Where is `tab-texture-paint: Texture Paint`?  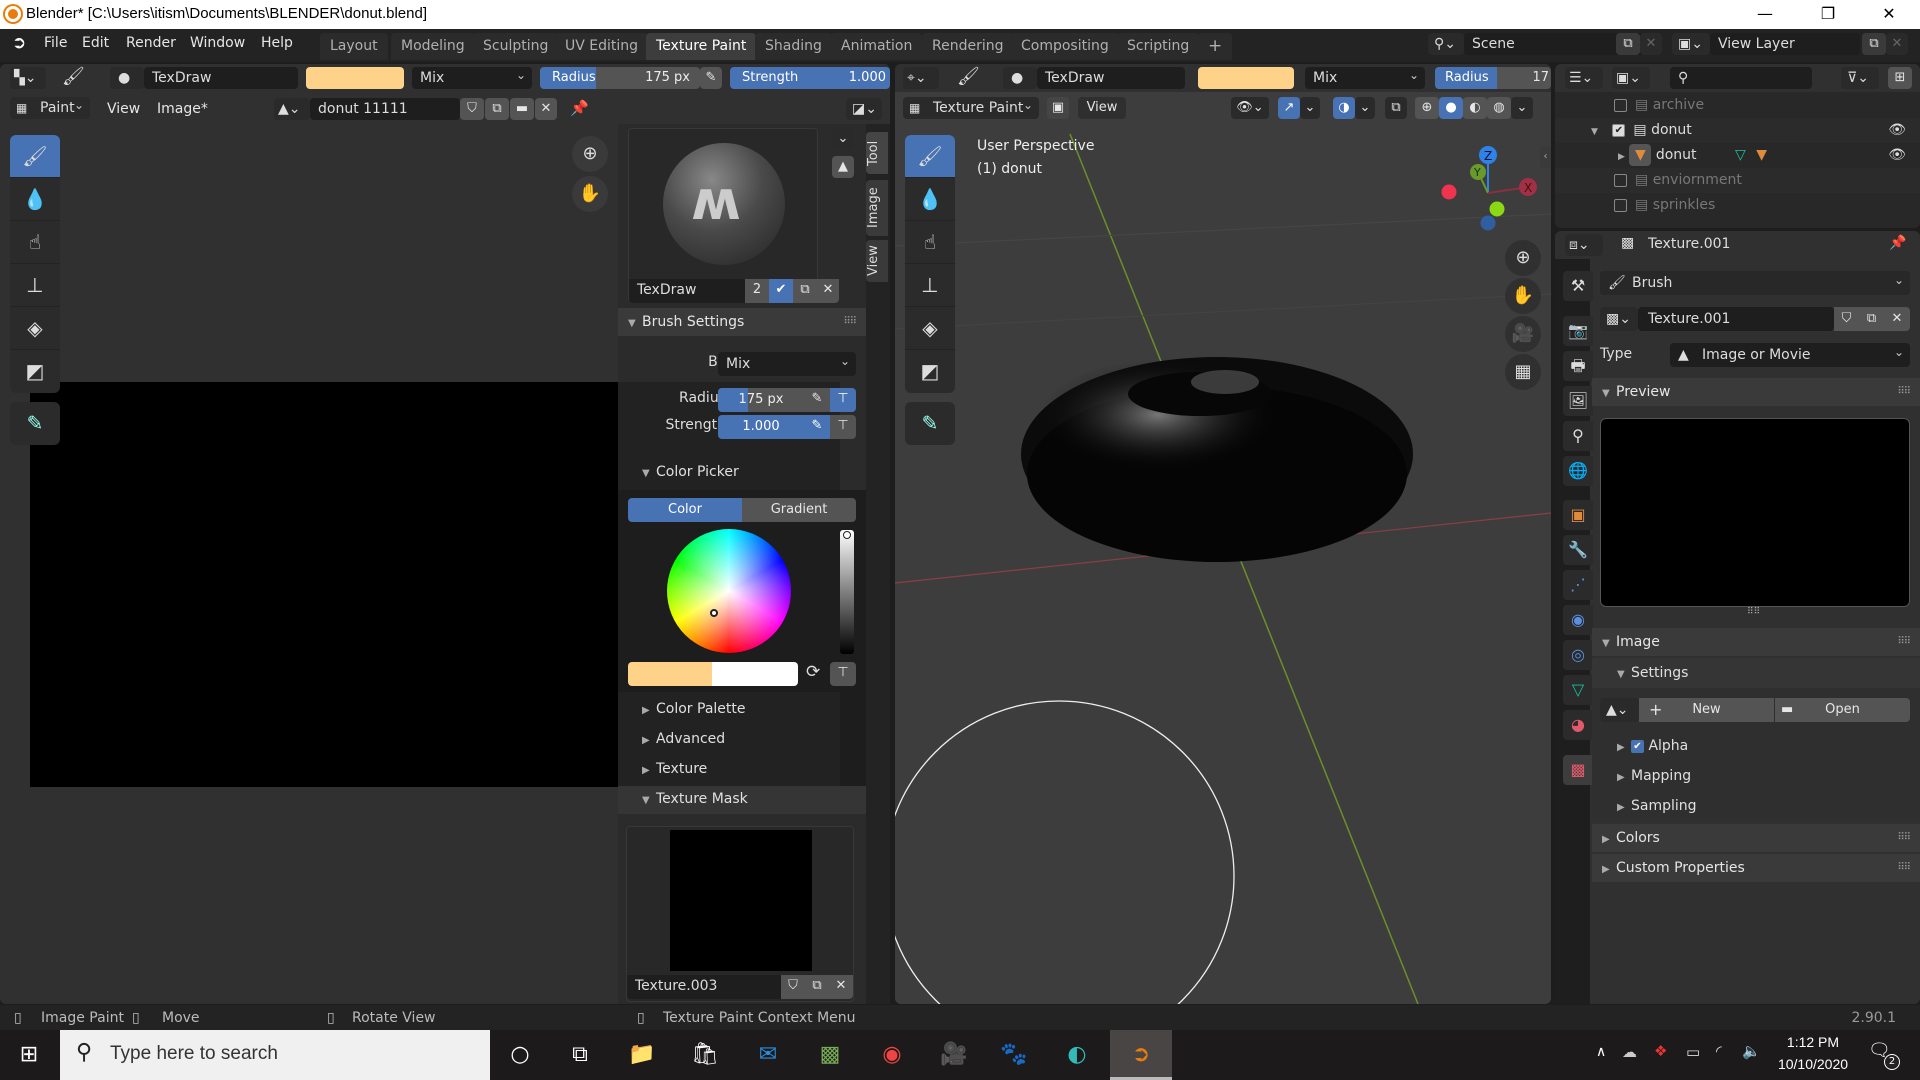
tab-texture-paint: Texture Paint is located at coordinates (701, 46).